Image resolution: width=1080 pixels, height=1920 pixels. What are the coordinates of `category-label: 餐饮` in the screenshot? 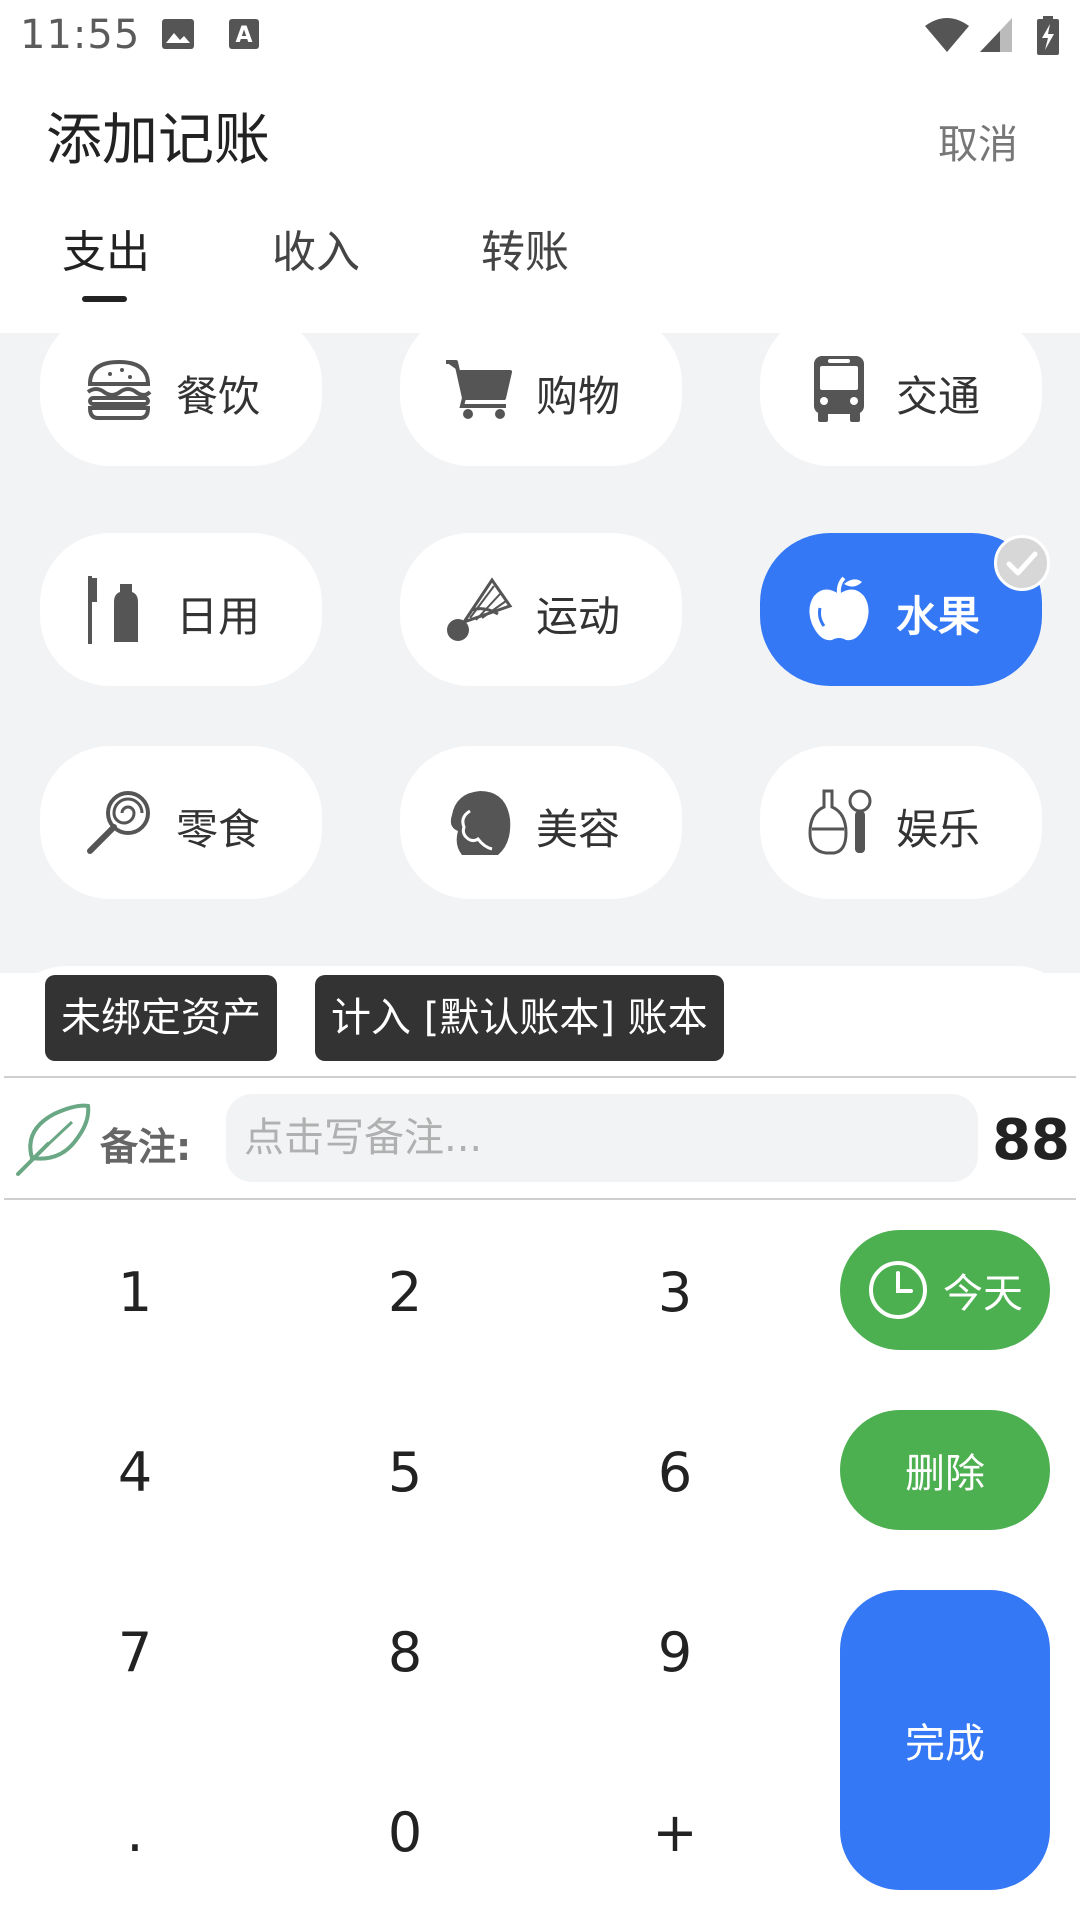 It's located at (218, 396).